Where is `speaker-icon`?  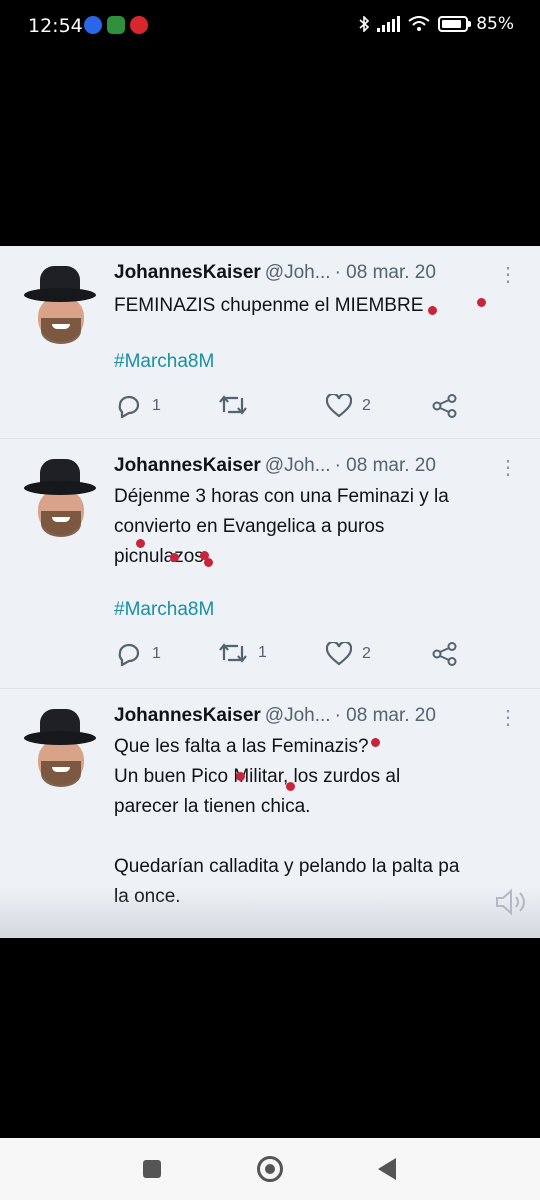
speaker-icon is located at coordinates (511, 902).